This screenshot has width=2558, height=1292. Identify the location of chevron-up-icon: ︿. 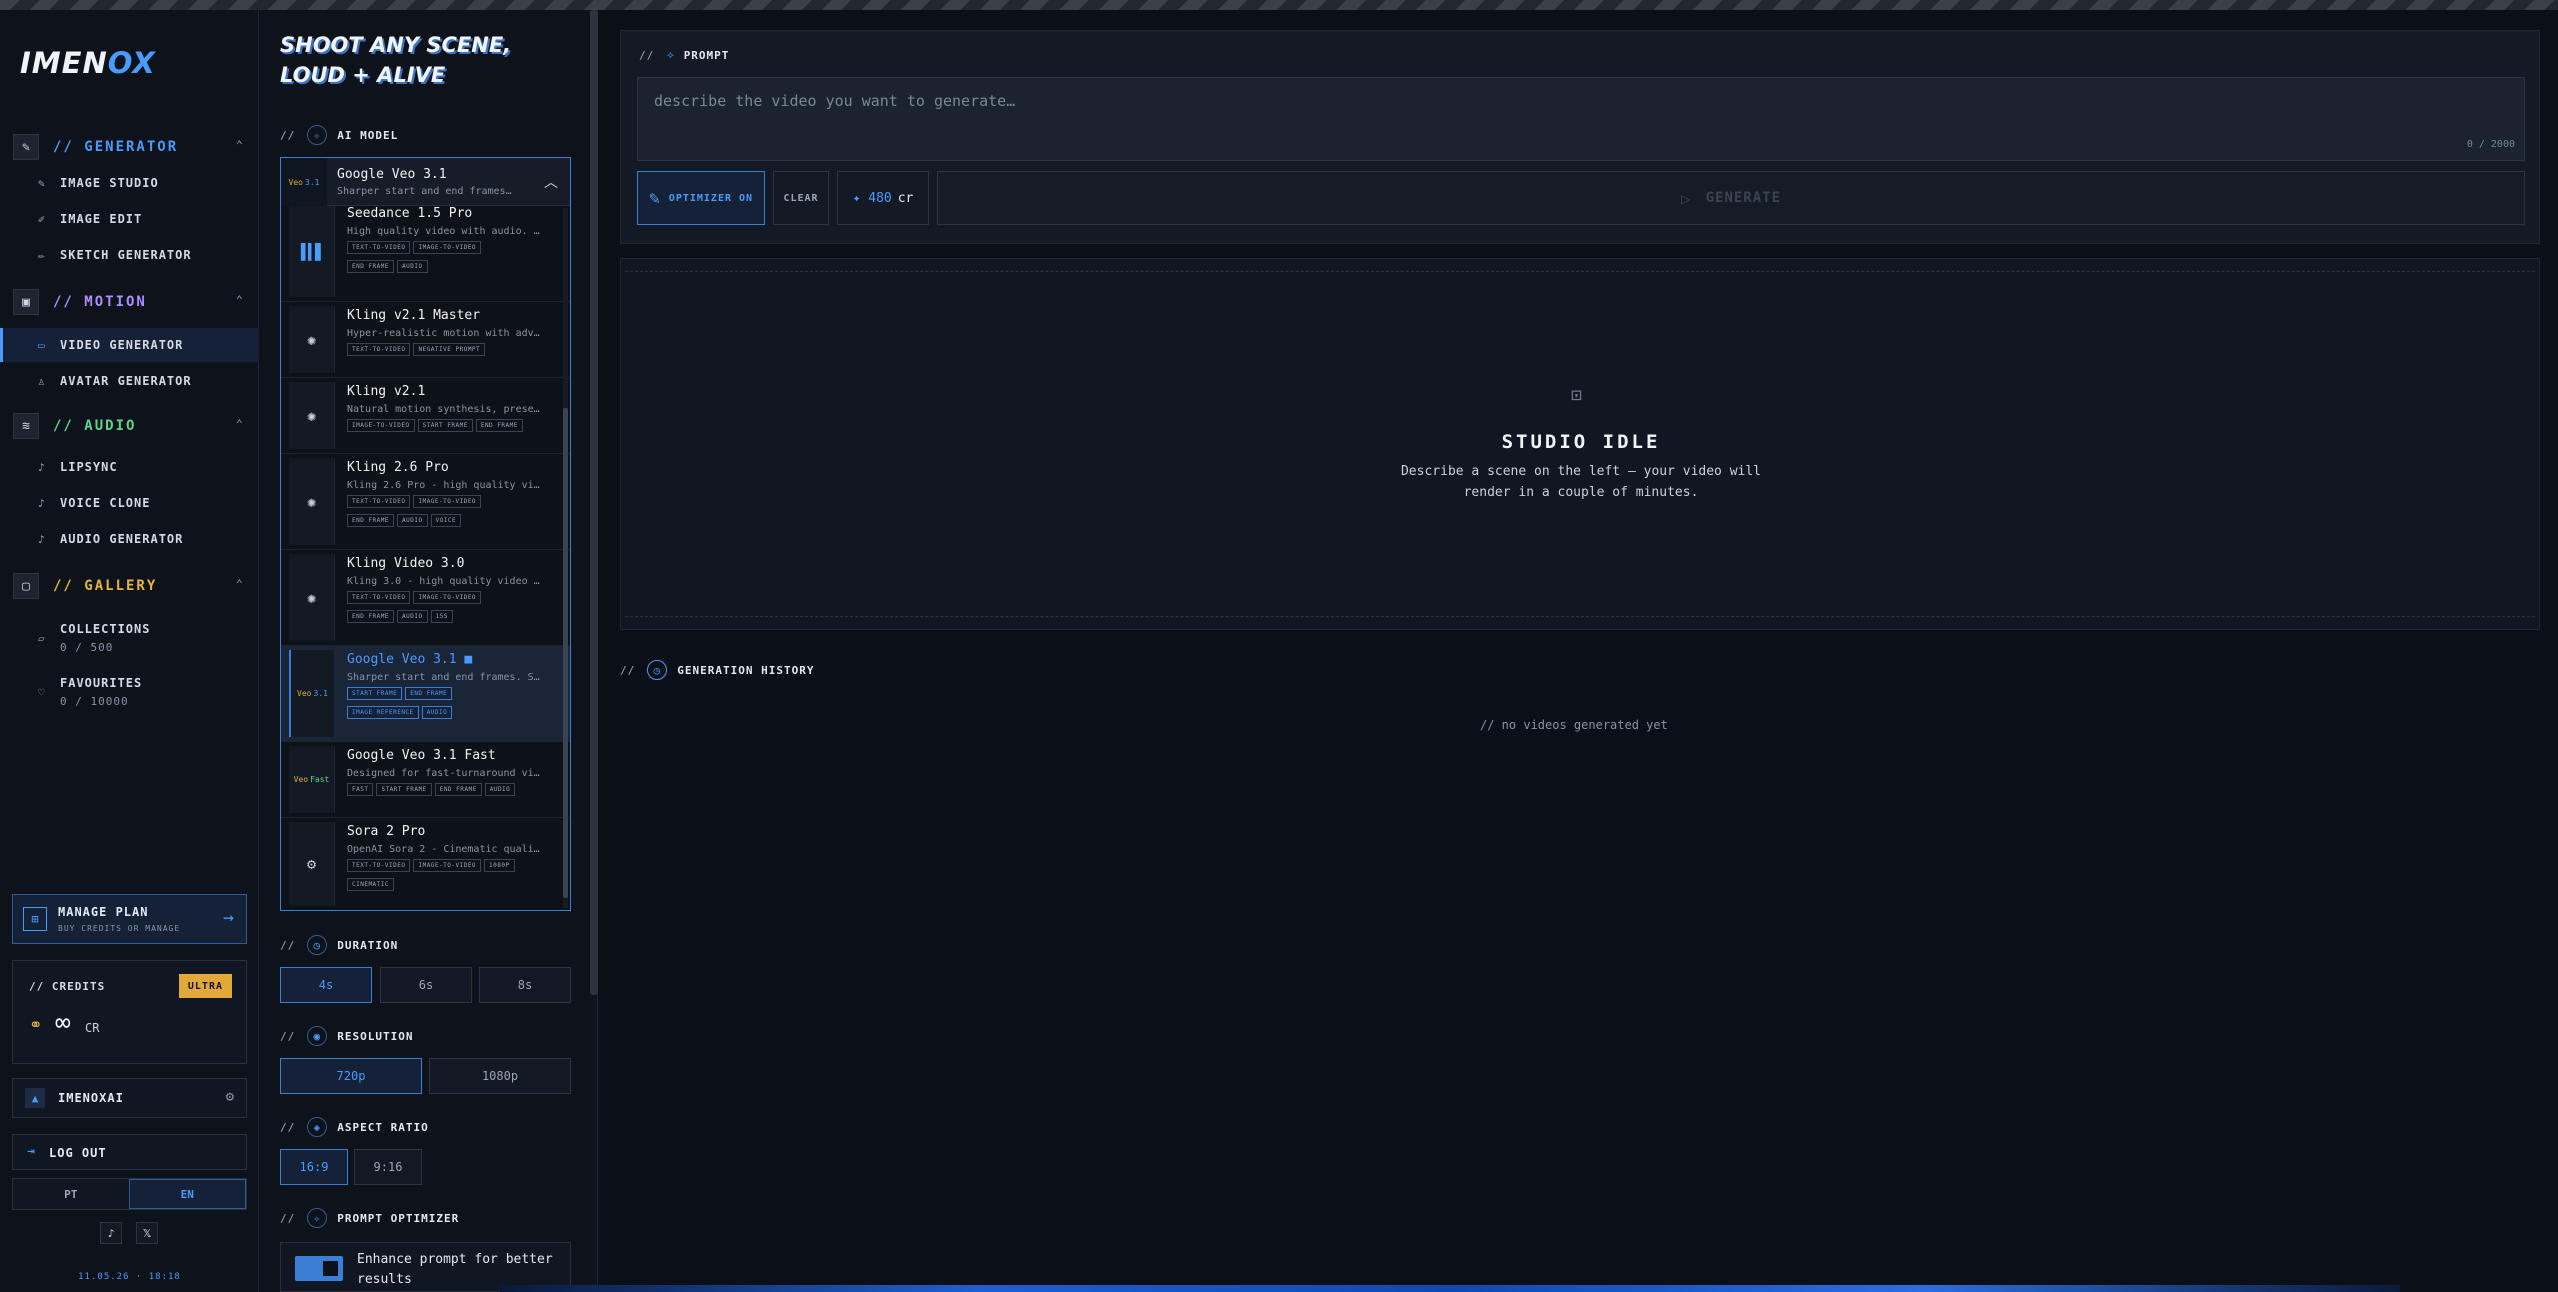
(551, 183).